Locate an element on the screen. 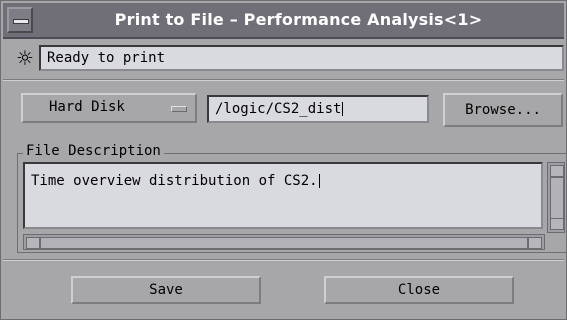 Image resolution: width=567 pixels, height=320 pixels. file-description-text: Time overview distribution of CS2. is located at coordinates (174, 181).